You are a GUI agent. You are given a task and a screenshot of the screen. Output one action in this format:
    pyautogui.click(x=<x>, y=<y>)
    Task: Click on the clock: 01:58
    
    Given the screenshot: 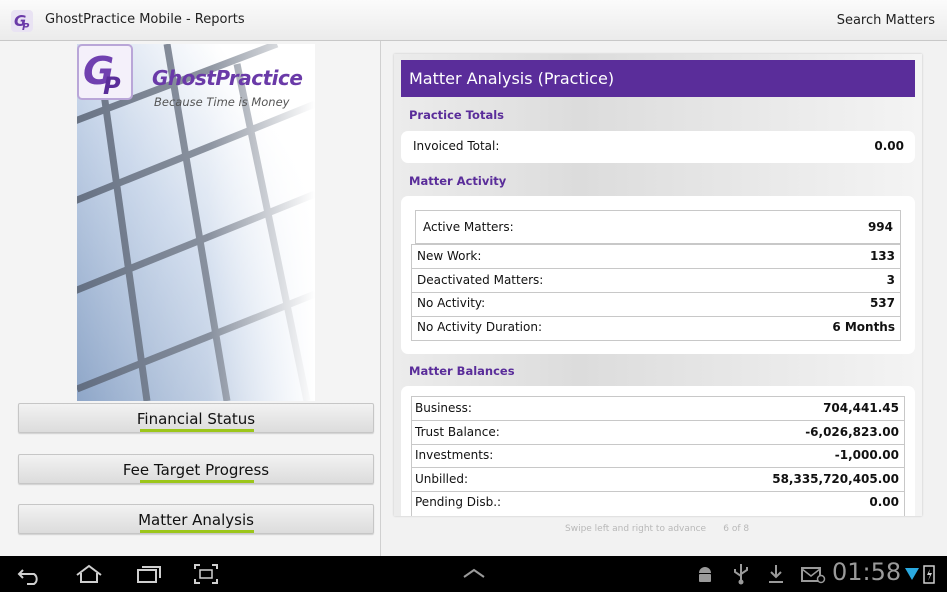 What is the action you would take?
    pyautogui.click(x=867, y=572)
    